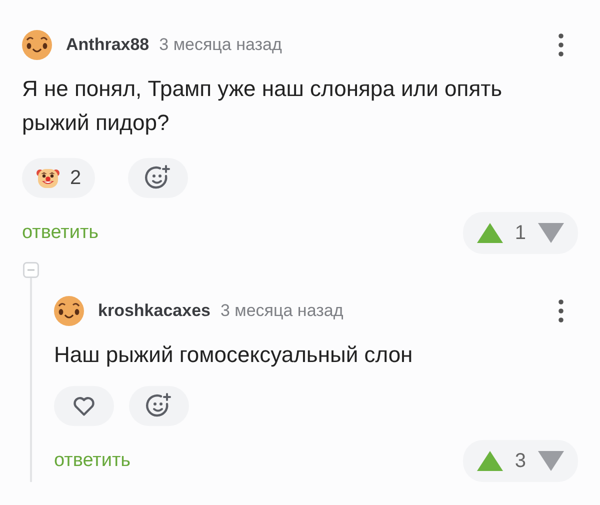 This screenshot has height=505, width=600. I want to click on clown-face-icon, so click(48, 178).